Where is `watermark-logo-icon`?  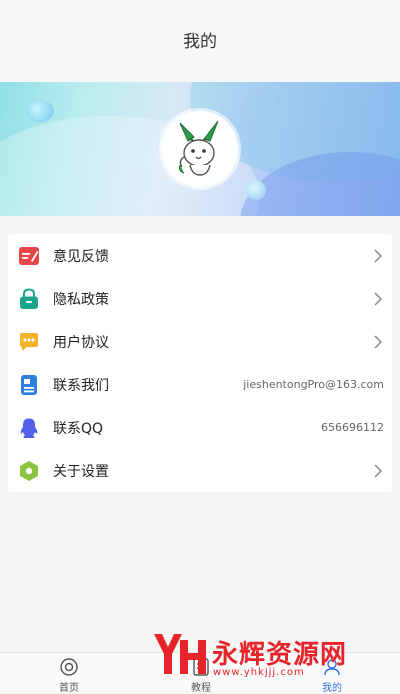
watermark-logo-icon is located at coordinates (180, 654).